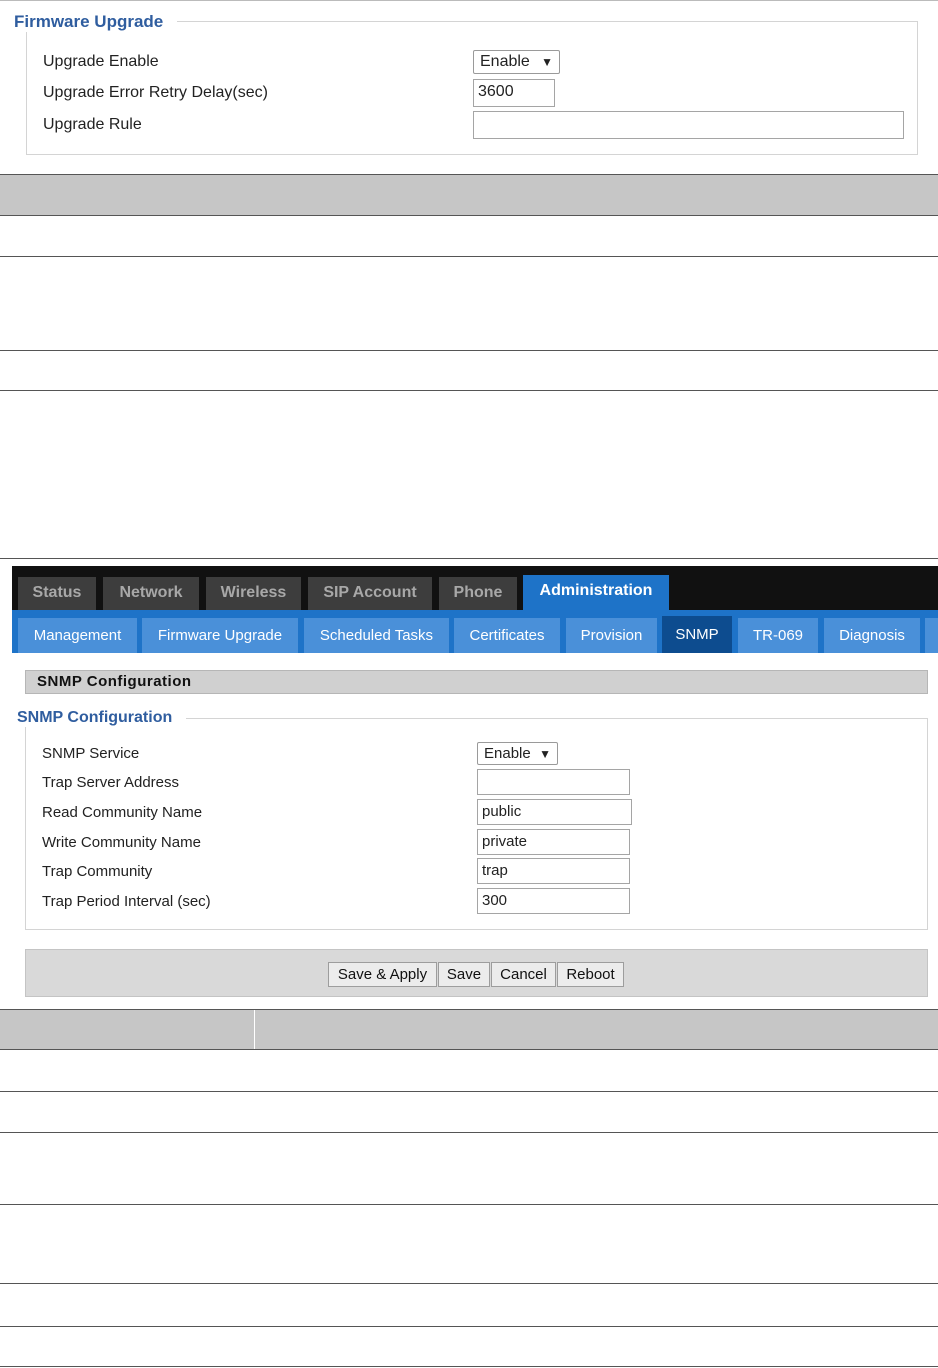 This screenshot has height=1368, width=938. Describe the element at coordinates (370, 593) in the screenshot. I see `tab-sip-account: SIP Account` at that location.